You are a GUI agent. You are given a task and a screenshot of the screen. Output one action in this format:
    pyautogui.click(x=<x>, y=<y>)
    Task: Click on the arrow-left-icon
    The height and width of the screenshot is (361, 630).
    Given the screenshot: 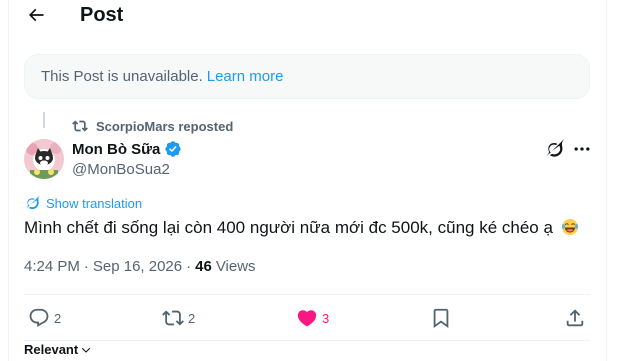 What is the action you would take?
    pyautogui.click(x=36, y=15)
    